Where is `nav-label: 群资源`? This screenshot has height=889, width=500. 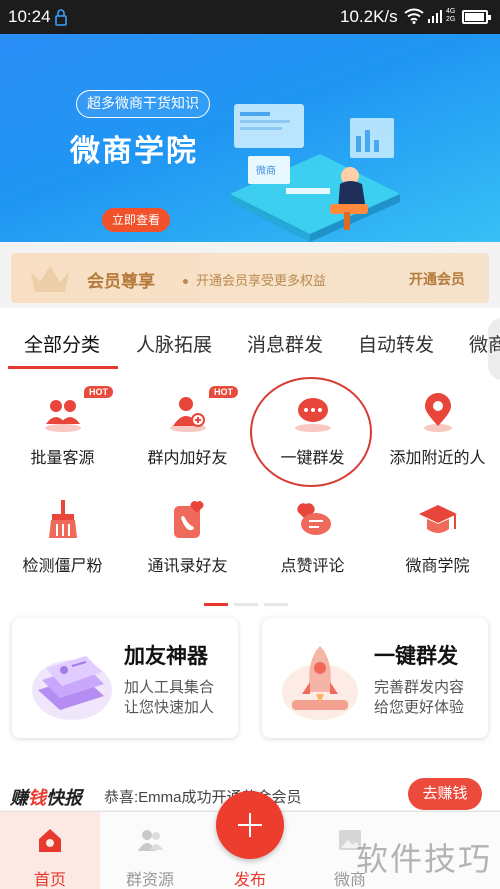
nav-label: 群资源 is located at coordinates (149, 880).